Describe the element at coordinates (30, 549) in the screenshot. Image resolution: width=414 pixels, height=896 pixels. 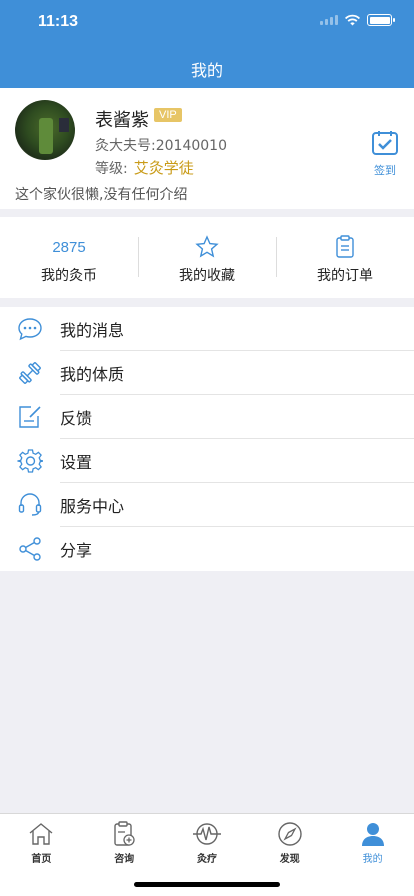
I see `share-icon` at that location.